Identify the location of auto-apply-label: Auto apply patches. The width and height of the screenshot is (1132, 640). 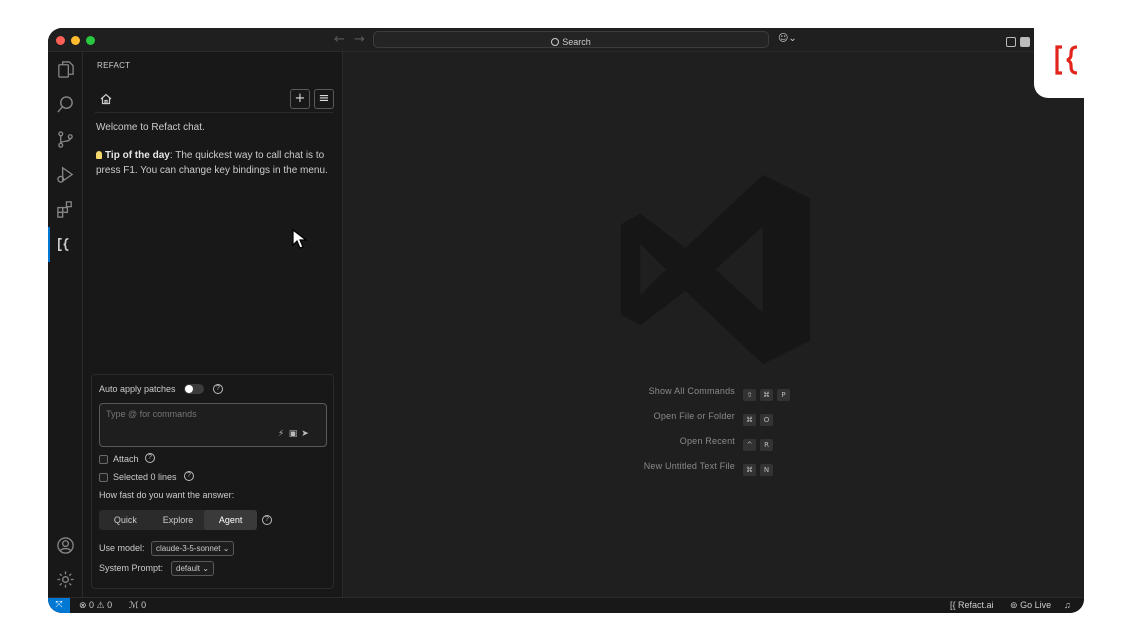
(137, 389).